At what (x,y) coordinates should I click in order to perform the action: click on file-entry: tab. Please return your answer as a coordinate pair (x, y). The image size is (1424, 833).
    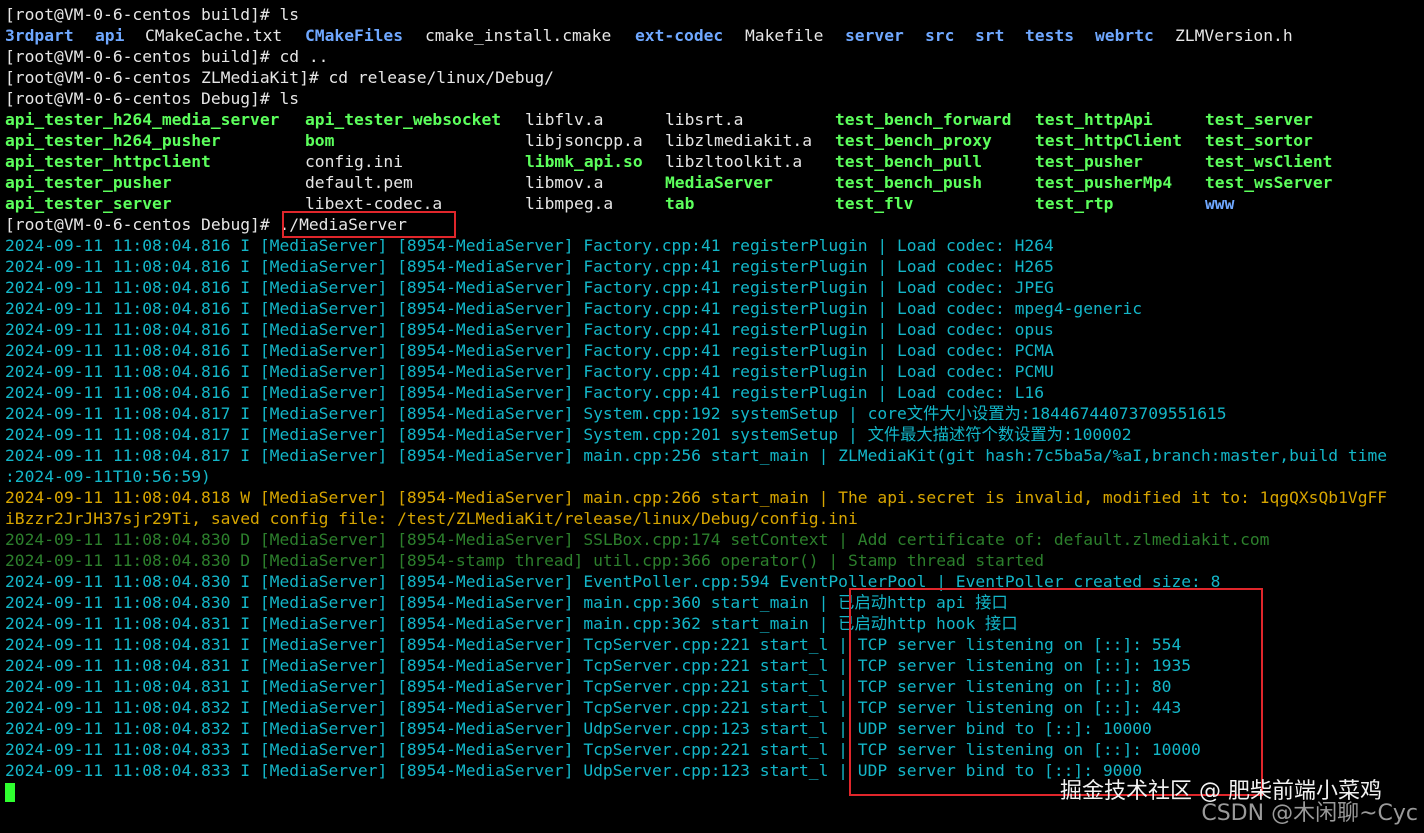
    Looking at the image, I should click on (680, 203).